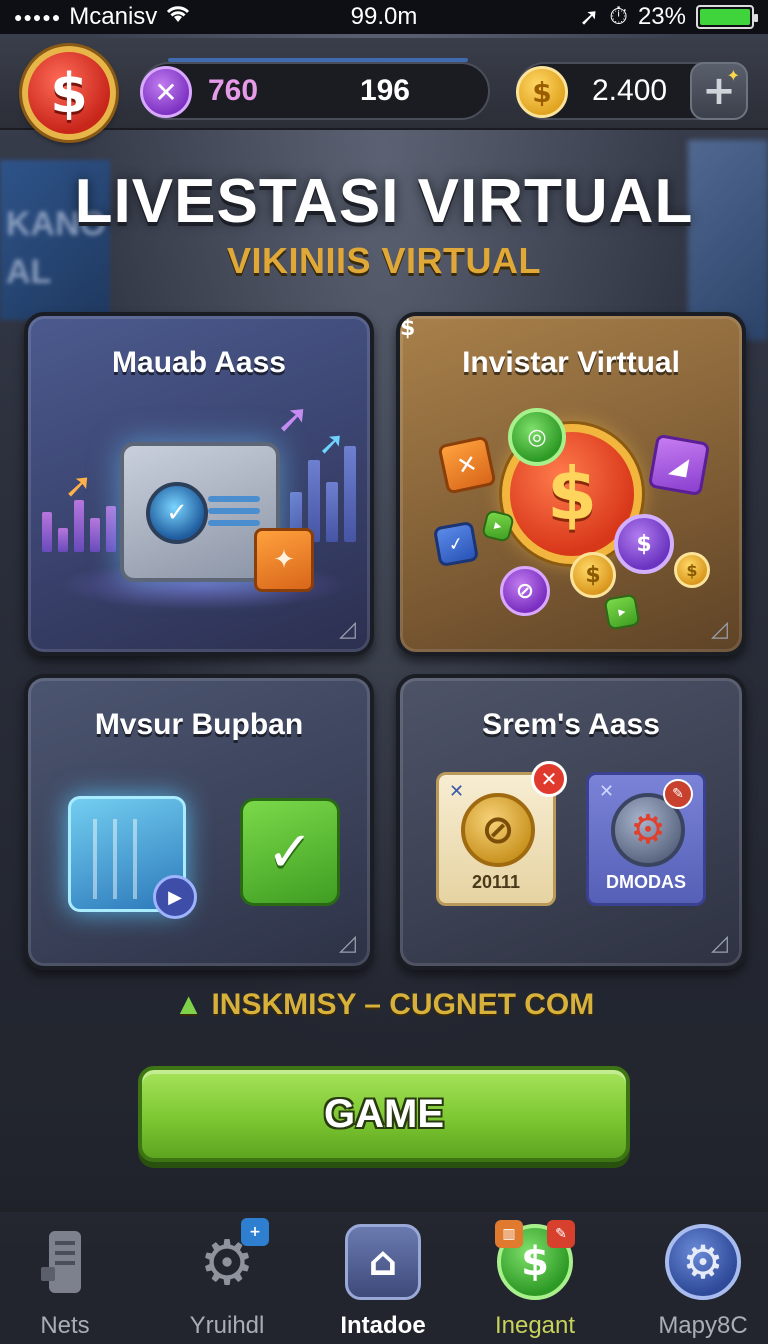 This screenshot has width=768, height=1344. I want to click on chart-bars-icon, so click(79, 526).